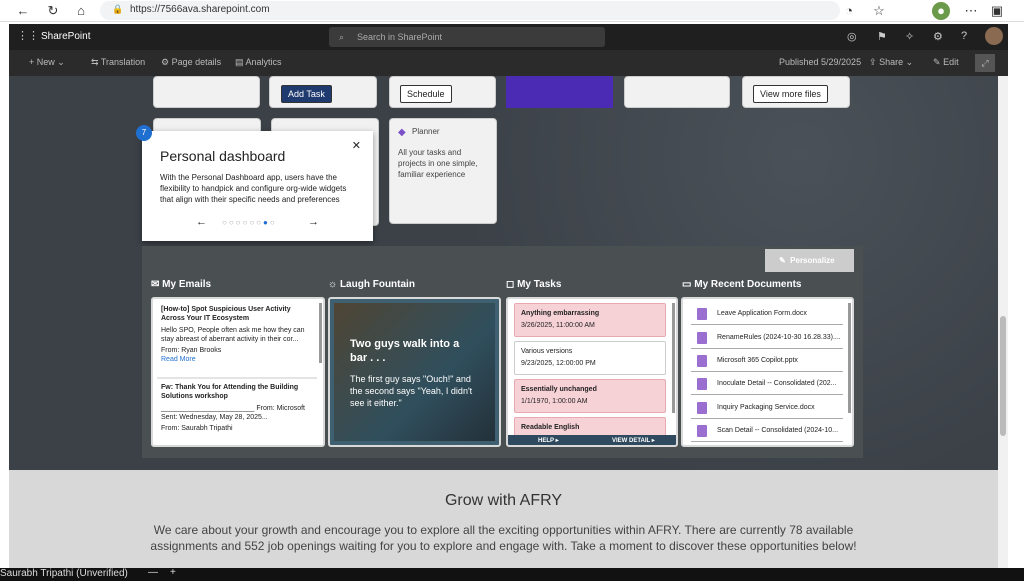  What do you see at coordinates (313, 222) in the screenshot?
I see `next-arrow-icon: →` at bounding box center [313, 222].